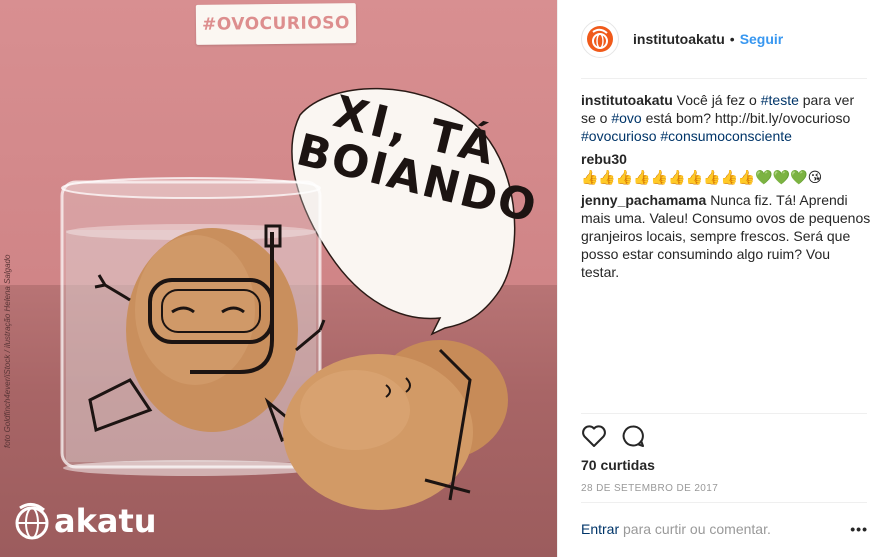 The width and height of the screenshot is (887, 557). What do you see at coordinates (643, 200) in the screenshot?
I see `comment-username: jenny_pachamama` at bounding box center [643, 200].